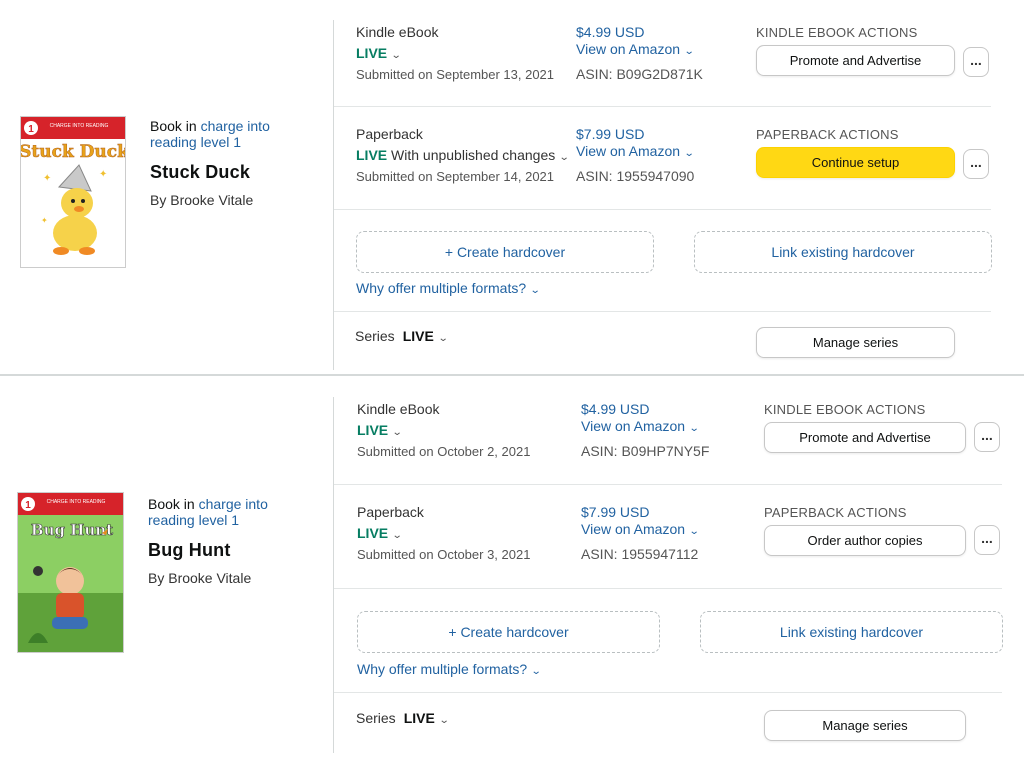  Describe the element at coordinates (635, 176) in the screenshot. I see `asin: ASIN: 1955947090` at that location.